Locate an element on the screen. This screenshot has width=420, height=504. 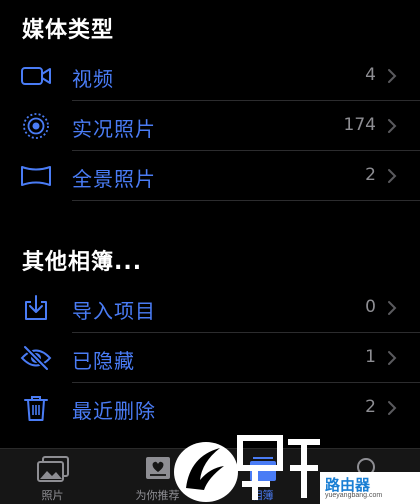
album-count: 4 is located at coordinates (370, 75).